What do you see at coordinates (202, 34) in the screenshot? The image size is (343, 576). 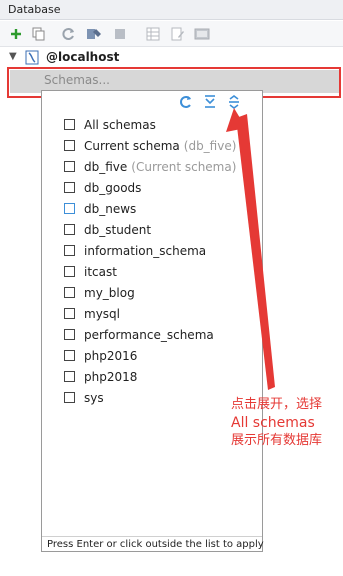 I see `console-icon` at bounding box center [202, 34].